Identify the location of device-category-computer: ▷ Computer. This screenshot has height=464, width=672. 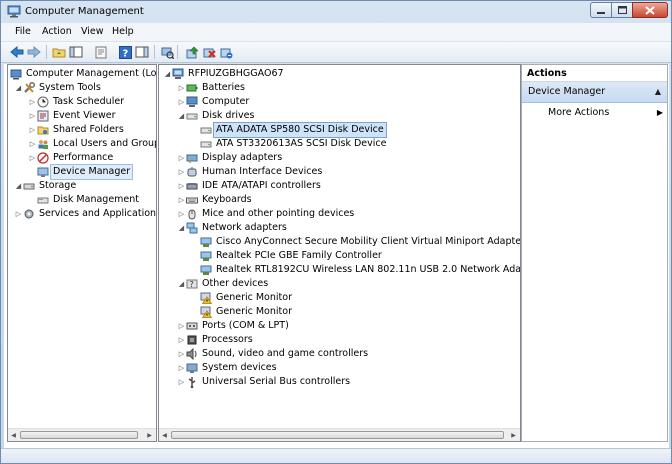
(213, 102).